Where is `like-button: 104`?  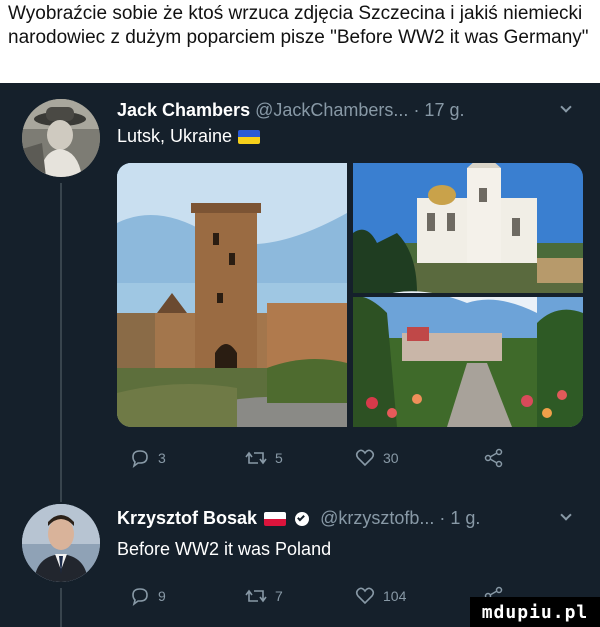 like-button: 104 is located at coordinates (380, 596).